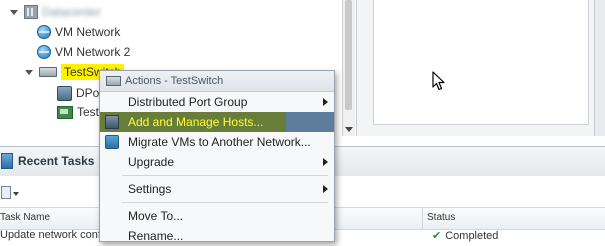  What do you see at coordinates (188, 102) in the screenshot?
I see `menu-item-label: Distributed Port Group` at bounding box center [188, 102].